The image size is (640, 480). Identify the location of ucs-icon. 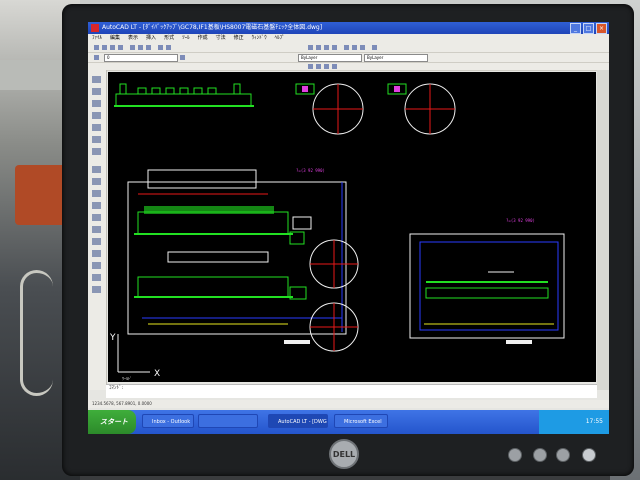
(133, 353).